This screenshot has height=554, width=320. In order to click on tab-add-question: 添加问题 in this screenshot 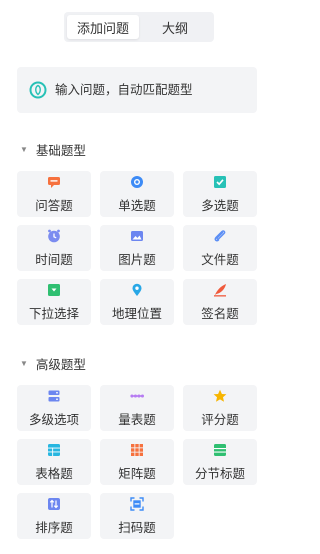, I will do `click(103, 27)`.